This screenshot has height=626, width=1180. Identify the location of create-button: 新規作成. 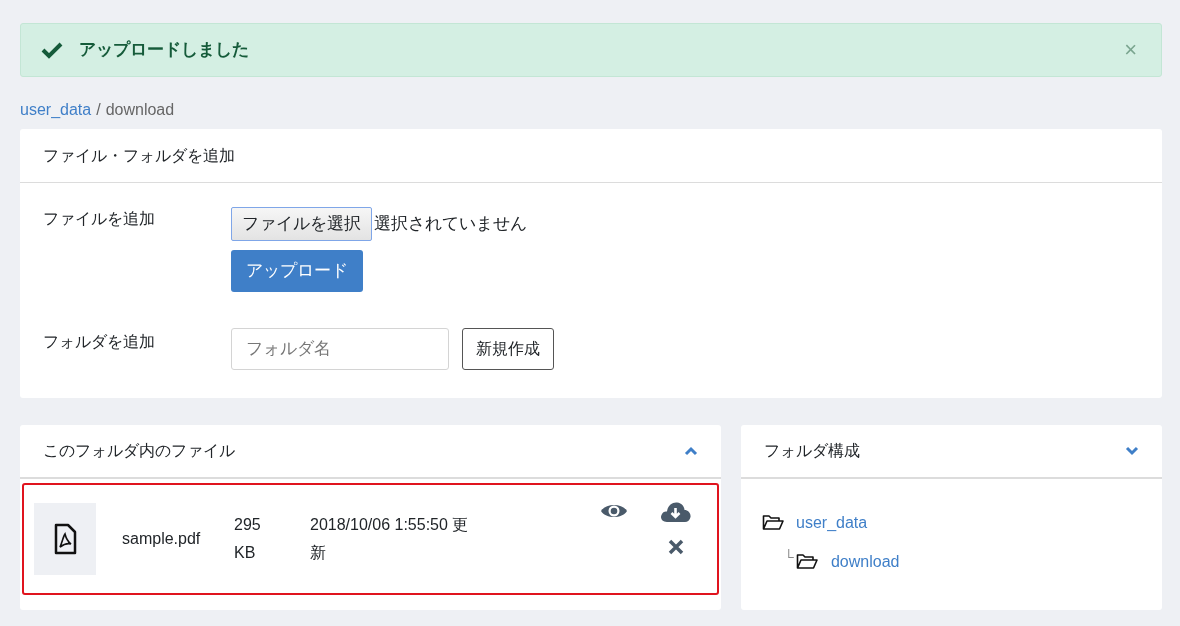
(508, 349).